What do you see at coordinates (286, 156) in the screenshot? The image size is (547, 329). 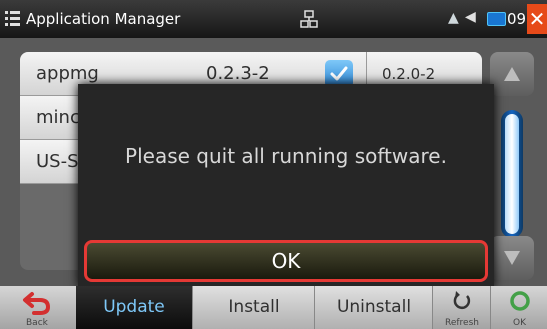 I see `dialog-message: Please quit all running software.` at bounding box center [286, 156].